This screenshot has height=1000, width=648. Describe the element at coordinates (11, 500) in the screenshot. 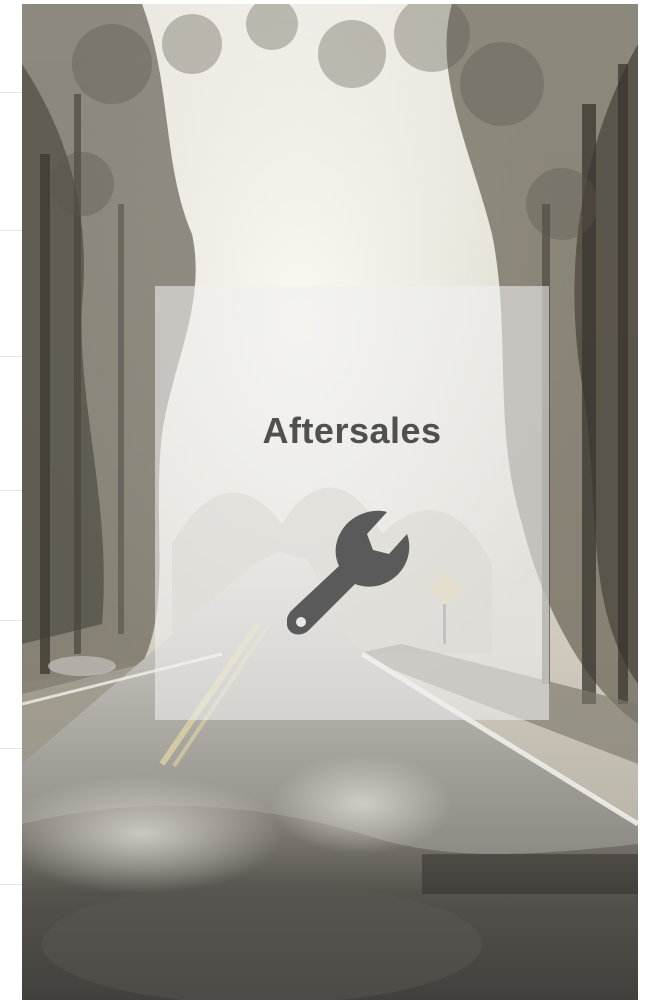

I see `left-gutter` at that location.